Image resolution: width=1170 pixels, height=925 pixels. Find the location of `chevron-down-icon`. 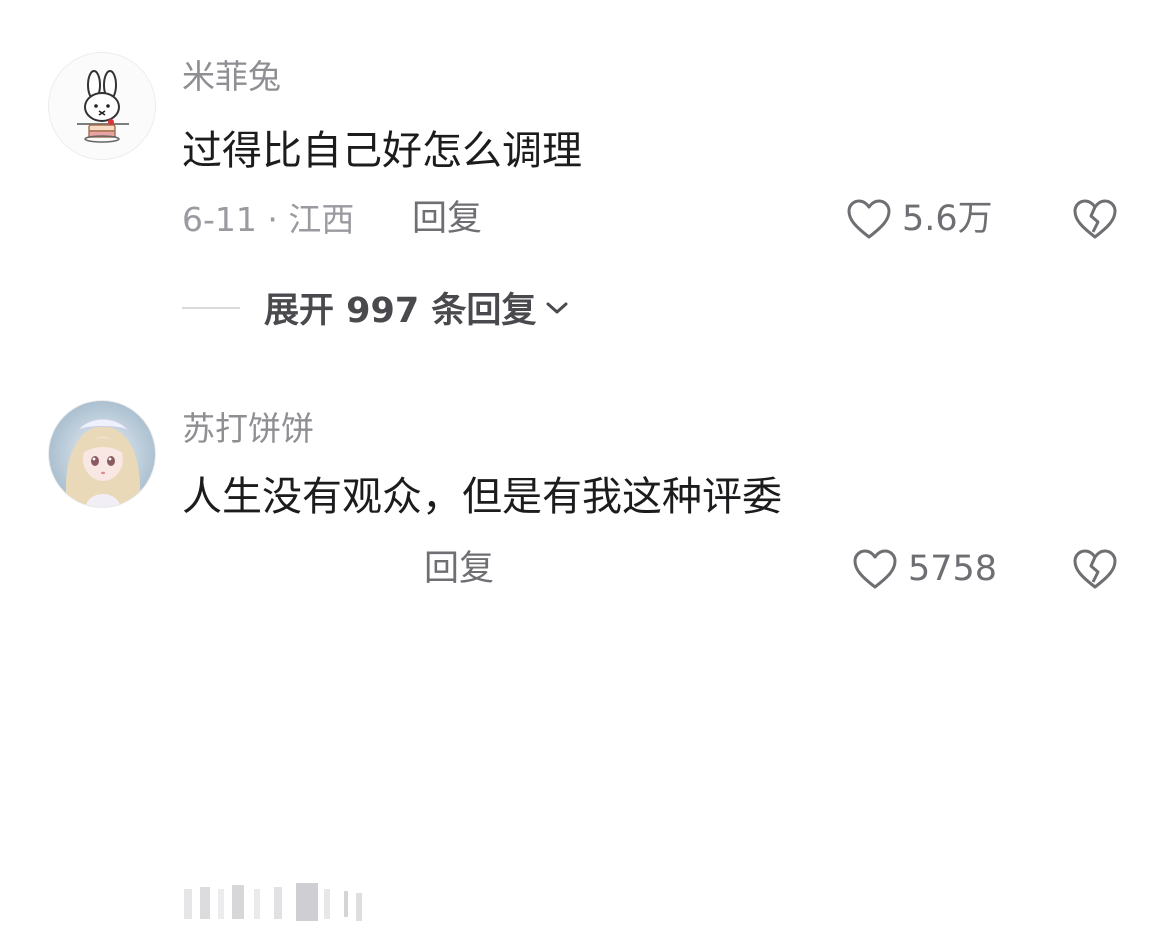

chevron-down-icon is located at coordinates (557, 307).